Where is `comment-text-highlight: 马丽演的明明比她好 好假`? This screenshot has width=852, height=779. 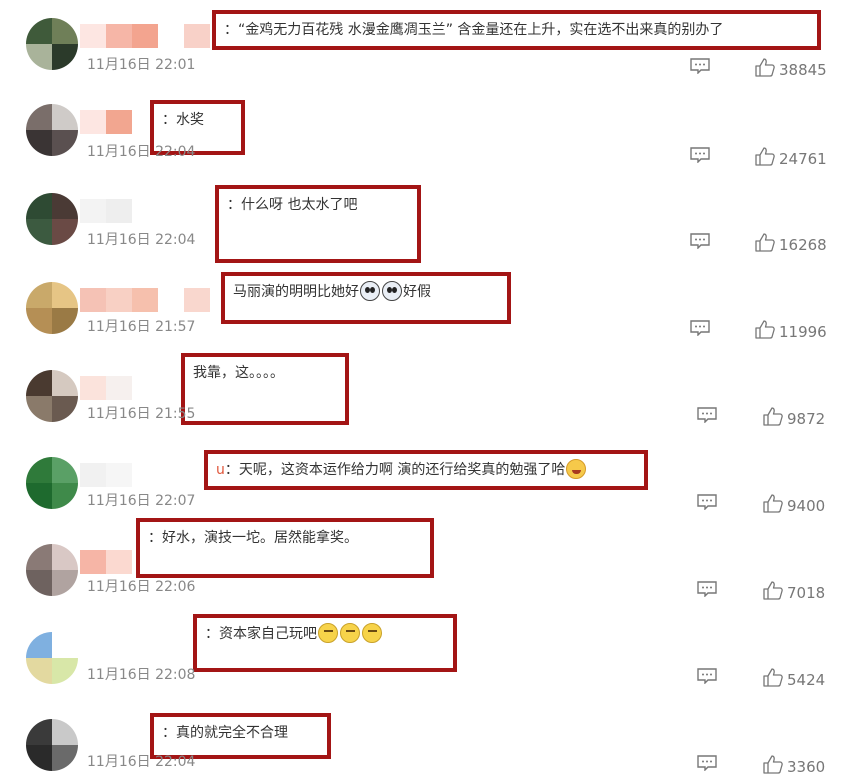
comment-text-highlight: 马丽演的明明比她好 好假 is located at coordinates (366, 298).